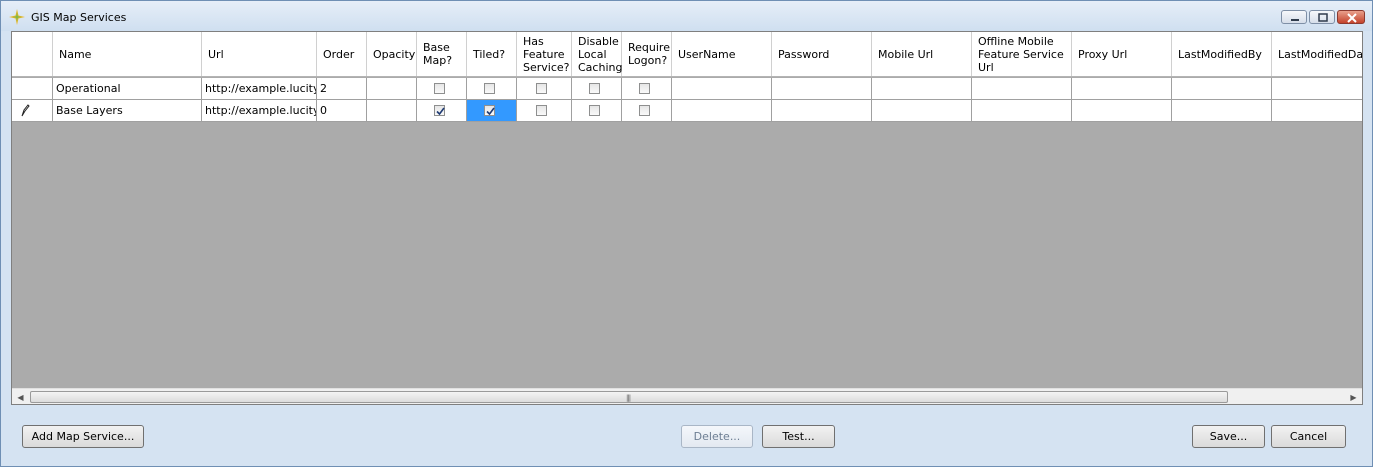  What do you see at coordinates (342, 89) in the screenshot?
I see `cell-order: 2` at bounding box center [342, 89].